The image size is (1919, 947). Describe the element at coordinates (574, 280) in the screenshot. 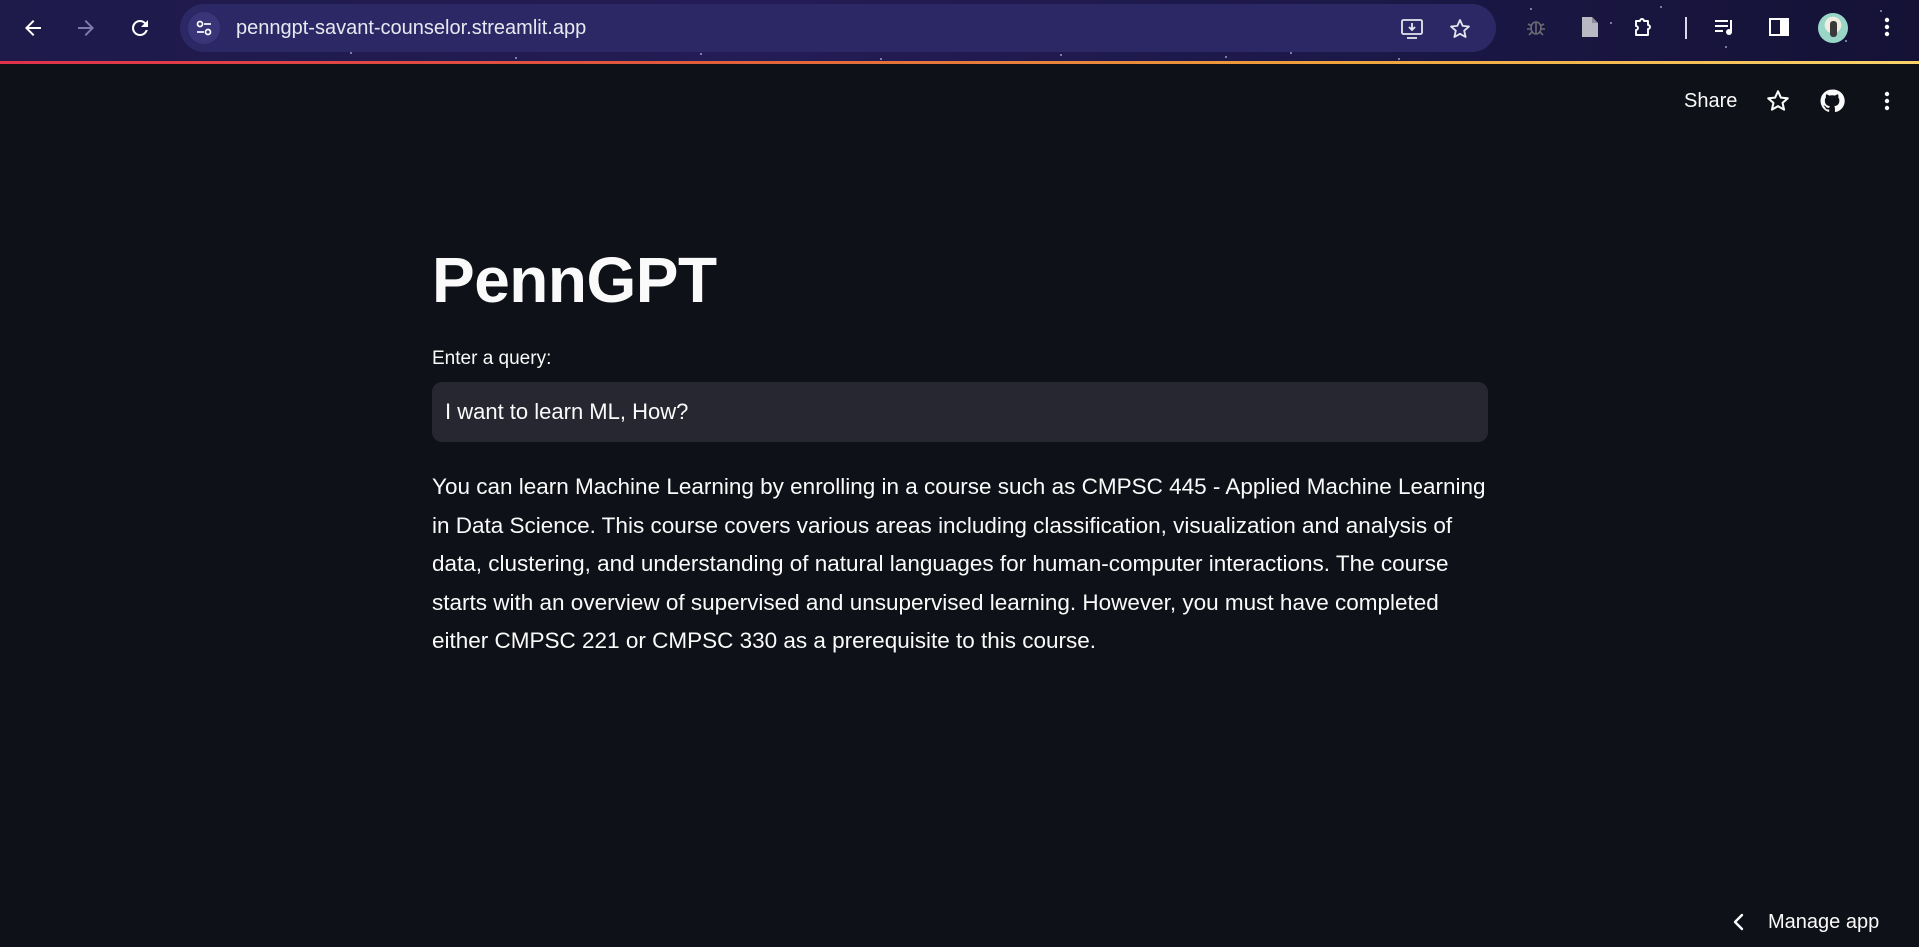

I see `page-title: PennGPT` at that location.